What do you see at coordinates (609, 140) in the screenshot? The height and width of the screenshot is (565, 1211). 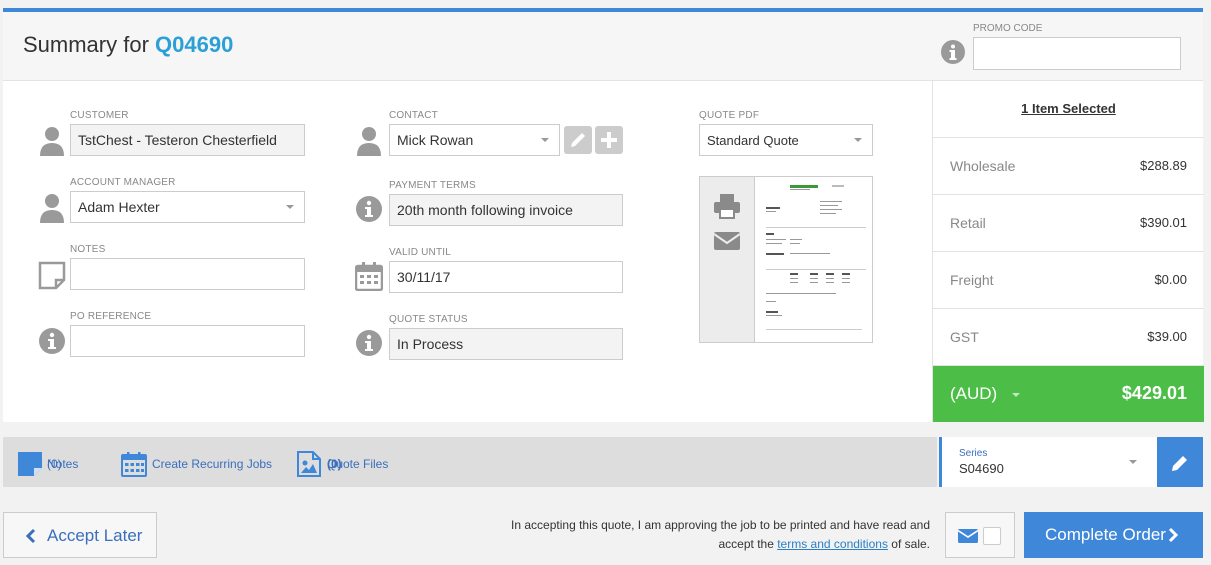 I see `add-contact-icon` at bounding box center [609, 140].